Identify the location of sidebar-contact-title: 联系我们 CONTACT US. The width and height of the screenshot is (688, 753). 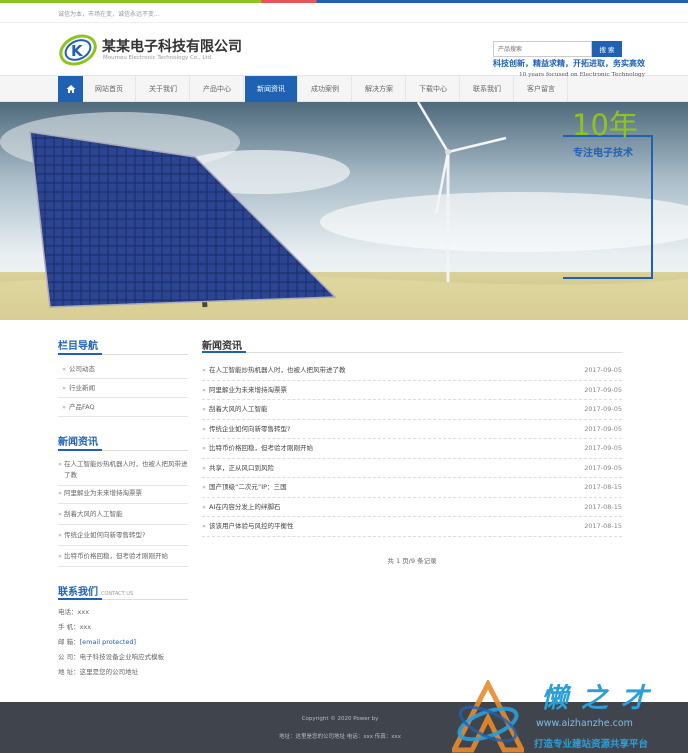
(95, 590).